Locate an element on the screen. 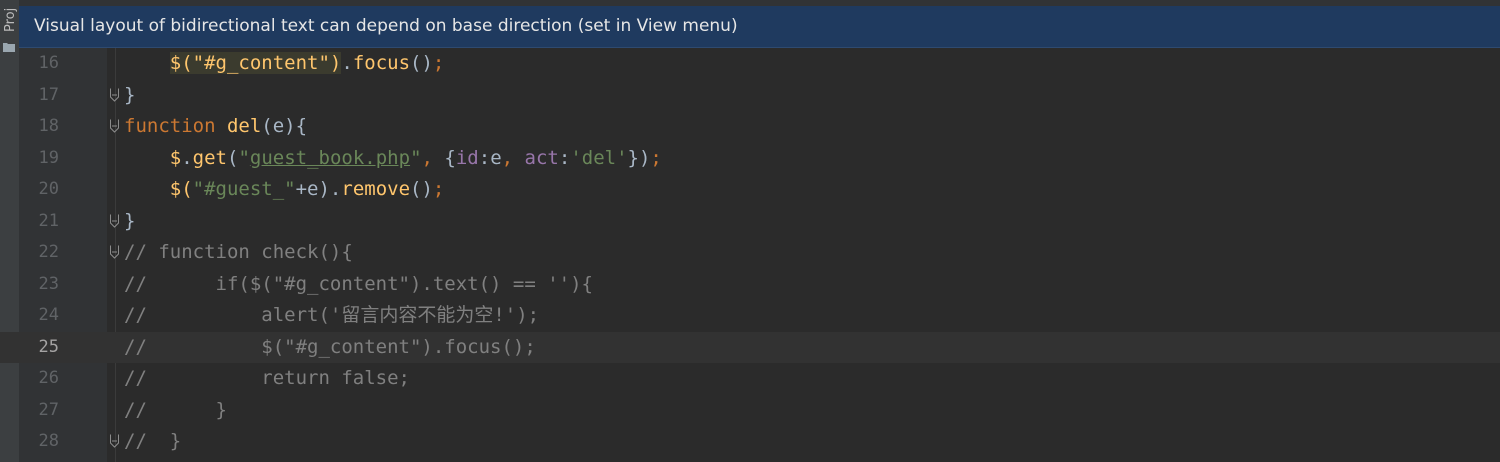 This screenshot has height=462, width=1500. code-token: id is located at coordinates (467, 157).